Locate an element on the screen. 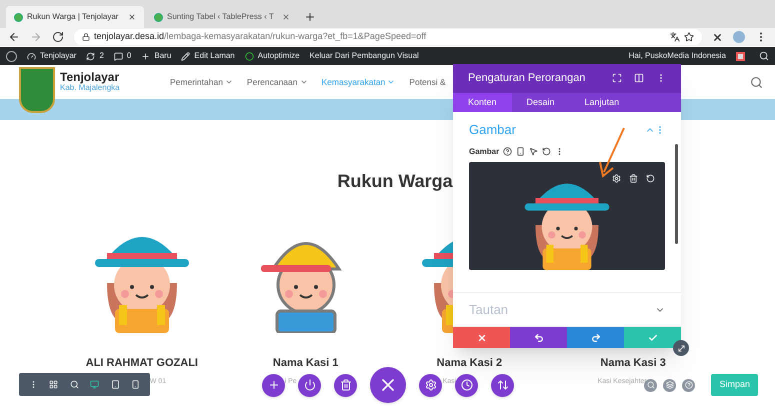 The height and width of the screenshot is (407, 775). forward-icon is located at coordinates (36, 37).